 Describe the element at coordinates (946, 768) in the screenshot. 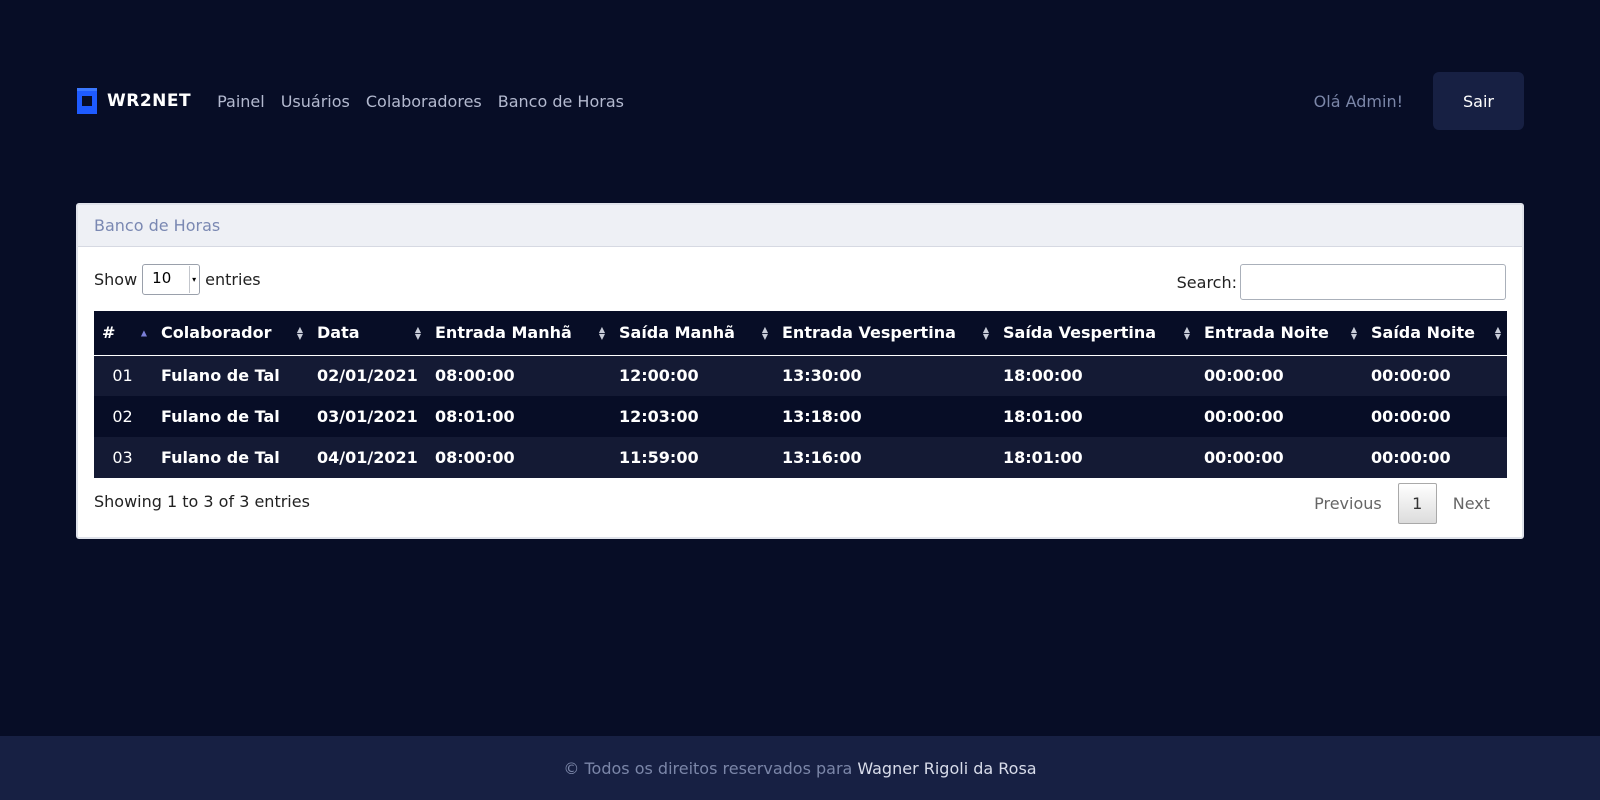

I see `footer-author-link: Wagner Rigoli da Rosa` at that location.